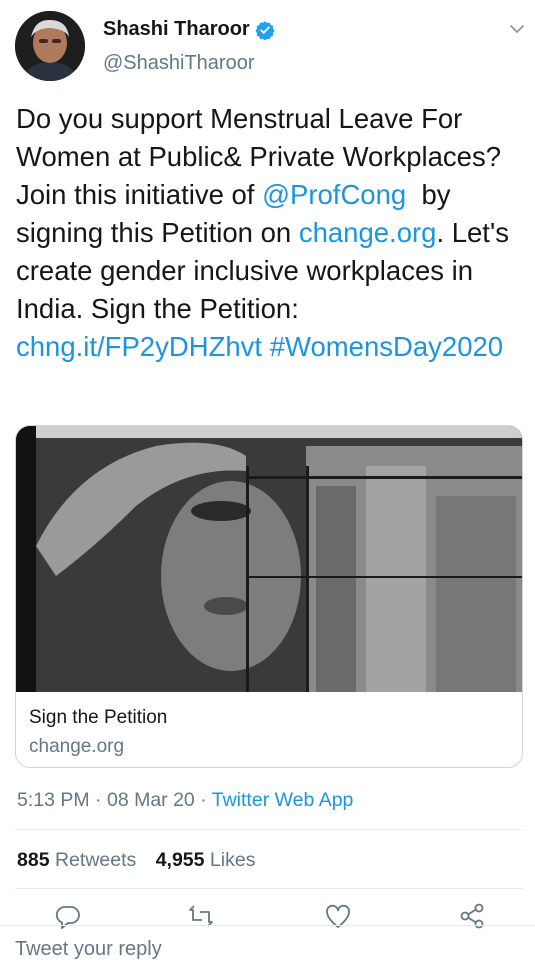 Image resolution: width=535 pixels, height=975 pixels. I want to click on avatar-photo, so click(50, 46).